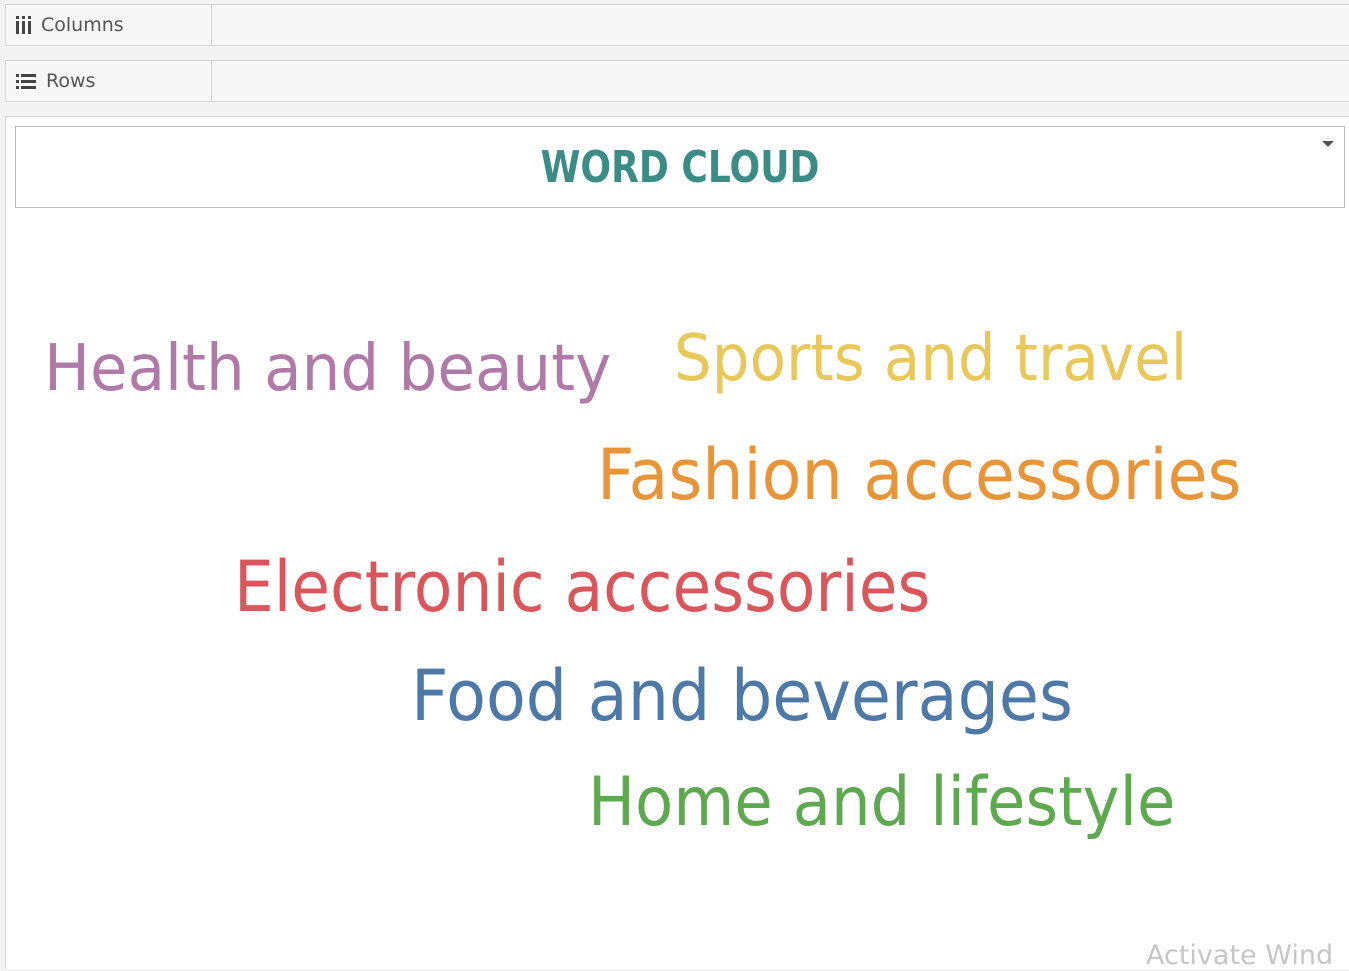 Image resolution: width=1349 pixels, height=971 pixels. What do you see at coordinates (26, 81) in the screenshot?
I see `rows-icon` at bounding box center [26, 81].